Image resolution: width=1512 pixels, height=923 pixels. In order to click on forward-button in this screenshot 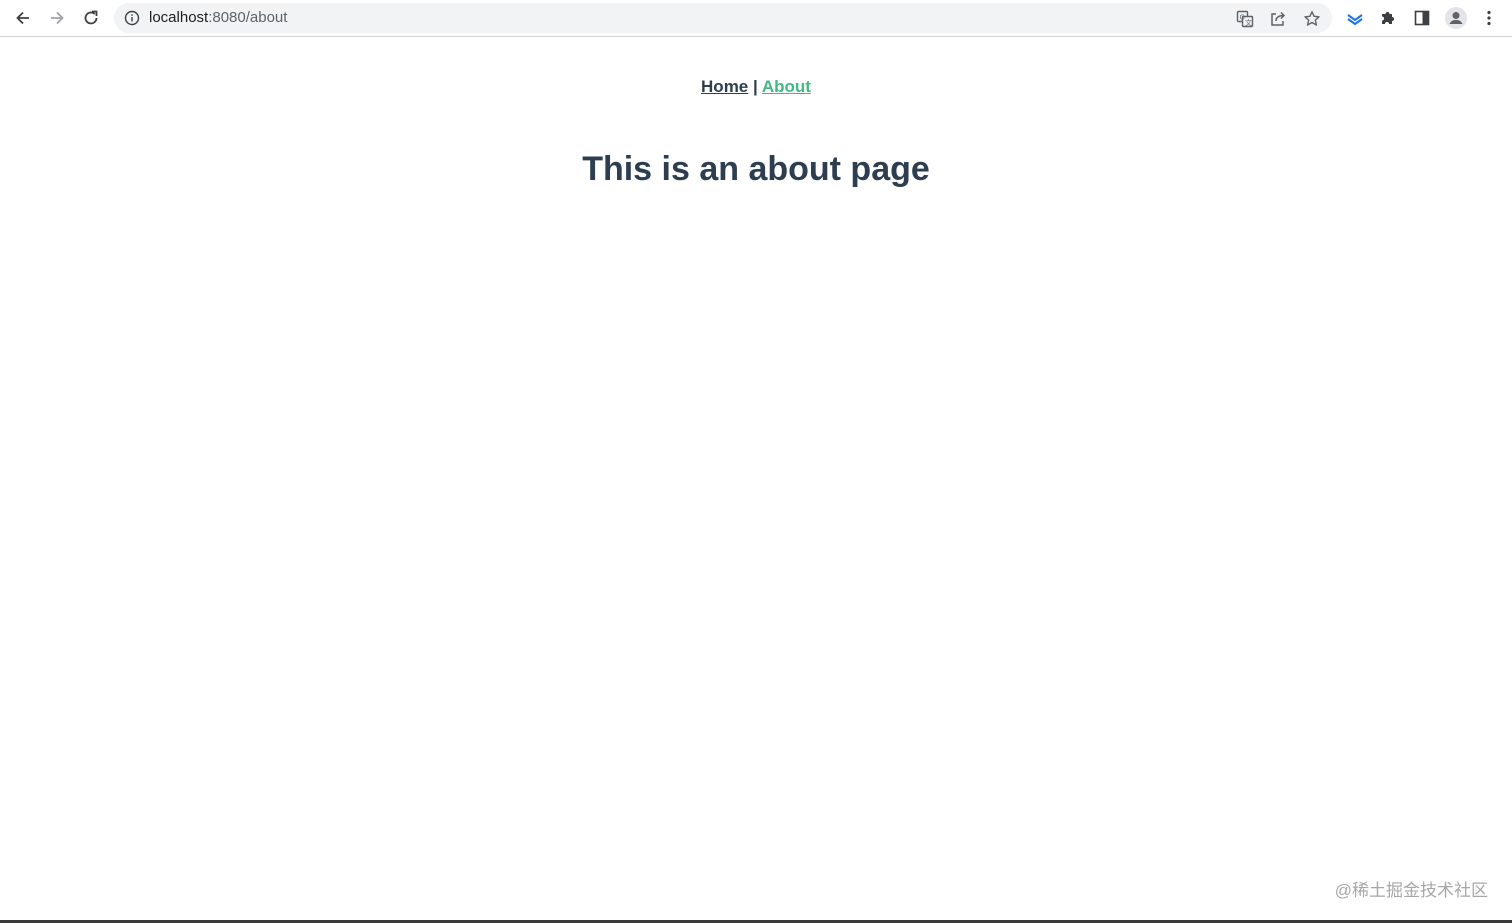, I will do `click(57, 18)`.